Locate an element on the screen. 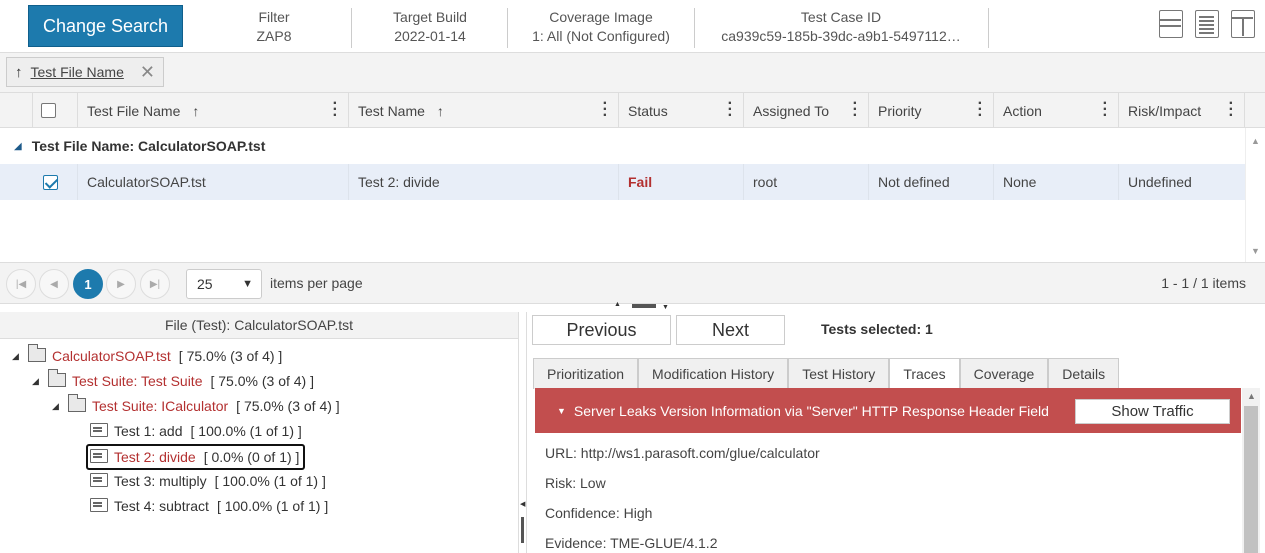 The height and width of the screenshot is (553, 1265). trace-evidence: Evidence: TME-GLUE/4.1.2 is located at coordinates (631, 543).